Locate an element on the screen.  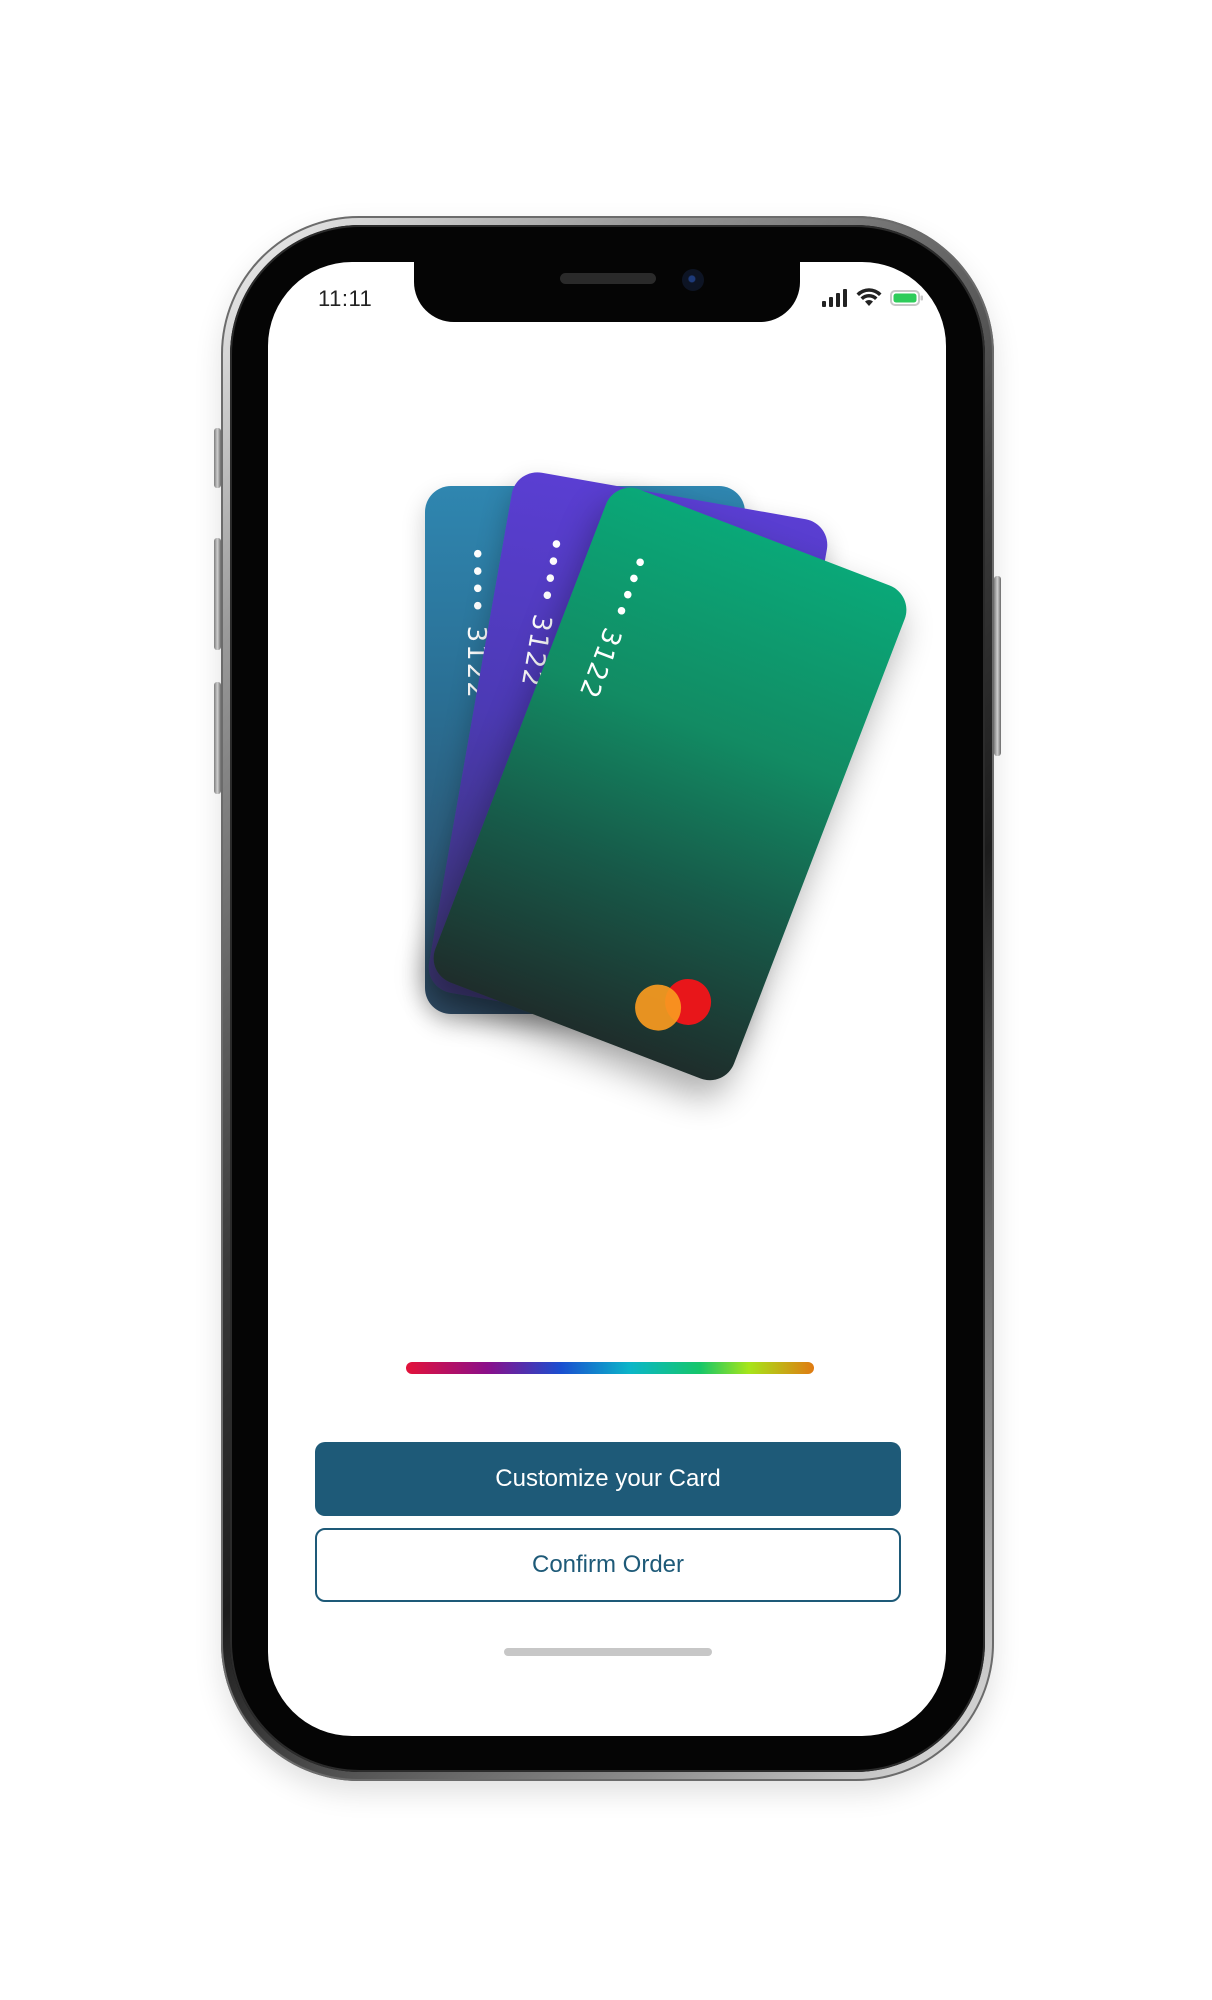
mastercard-logo is located at coordinates (673, 1005).